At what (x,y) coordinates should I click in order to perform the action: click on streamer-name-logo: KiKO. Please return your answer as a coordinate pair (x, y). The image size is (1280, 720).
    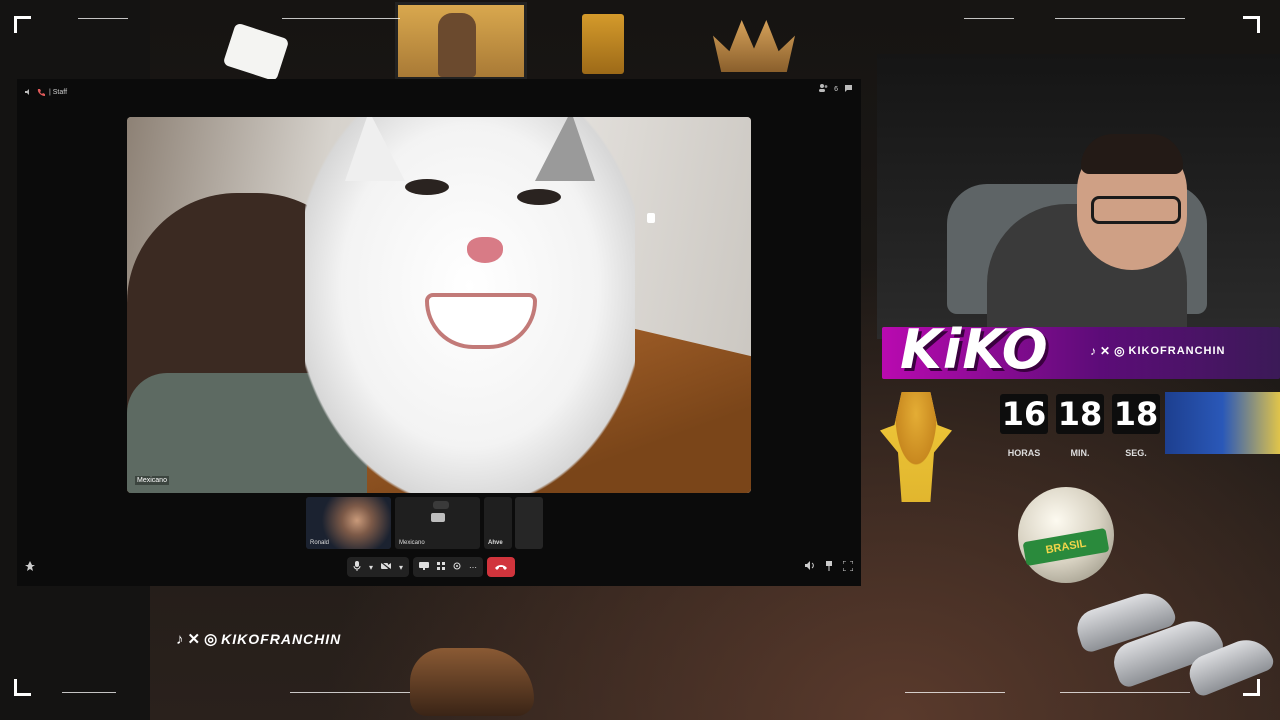
    Looking at the image, I should click on (974, 349).